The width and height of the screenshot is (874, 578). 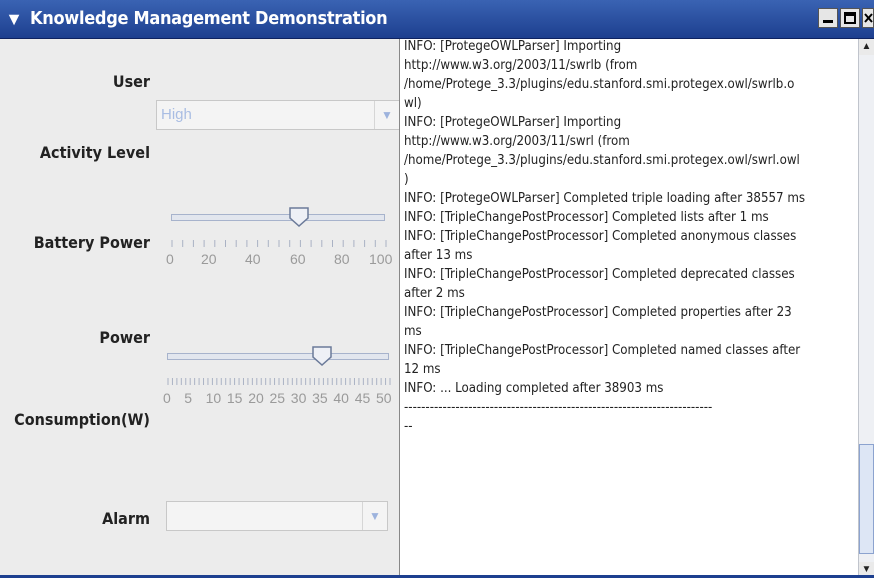 I want to click on battery-slider-ticks, so click(x=279, y=243).